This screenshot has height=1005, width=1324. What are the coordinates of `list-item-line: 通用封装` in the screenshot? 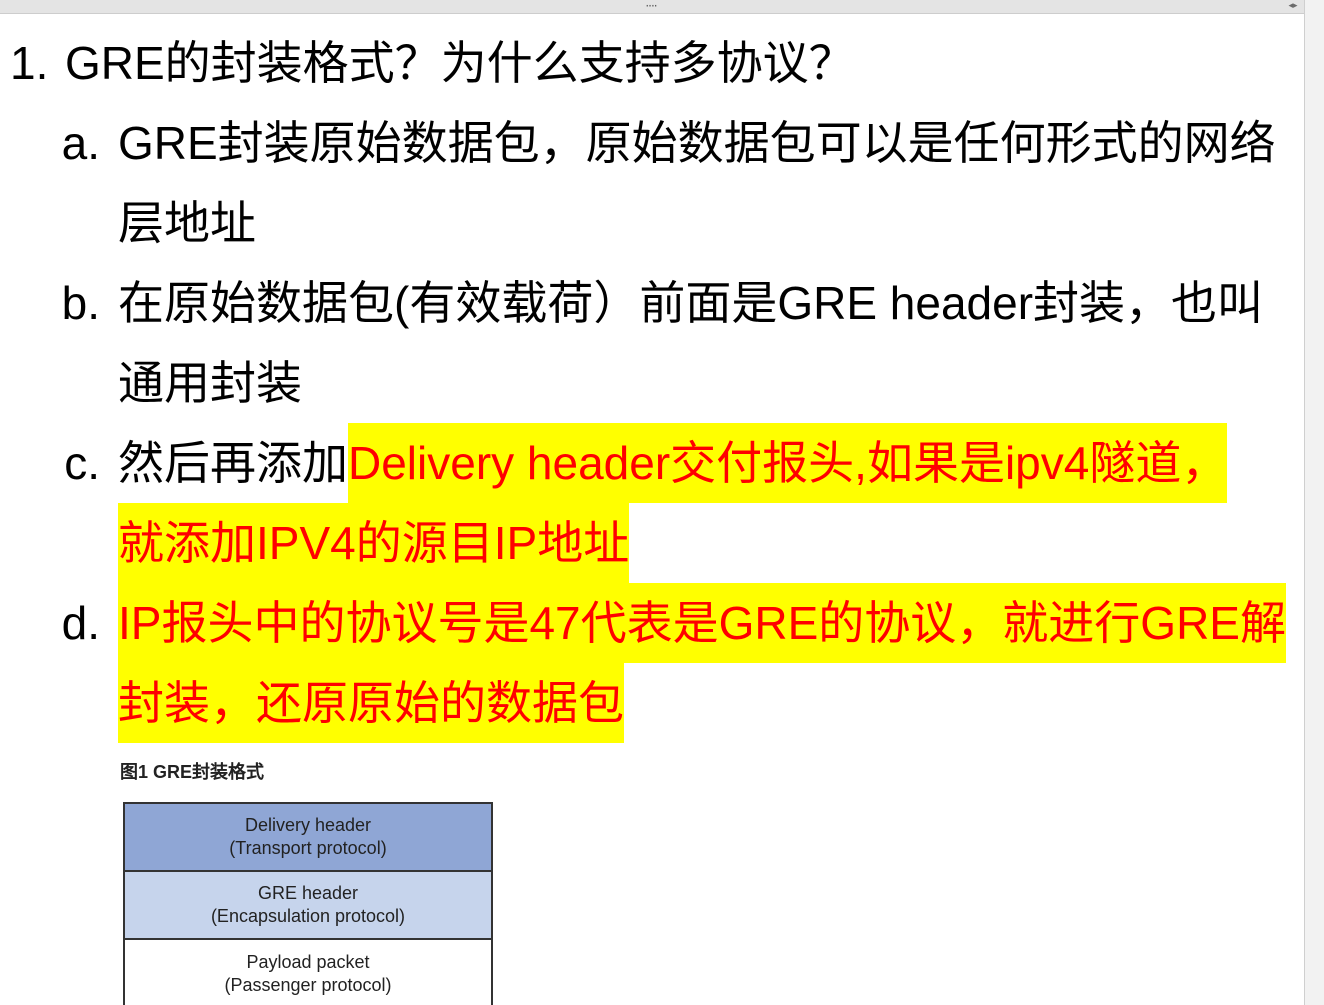 It's located at (650, 383).